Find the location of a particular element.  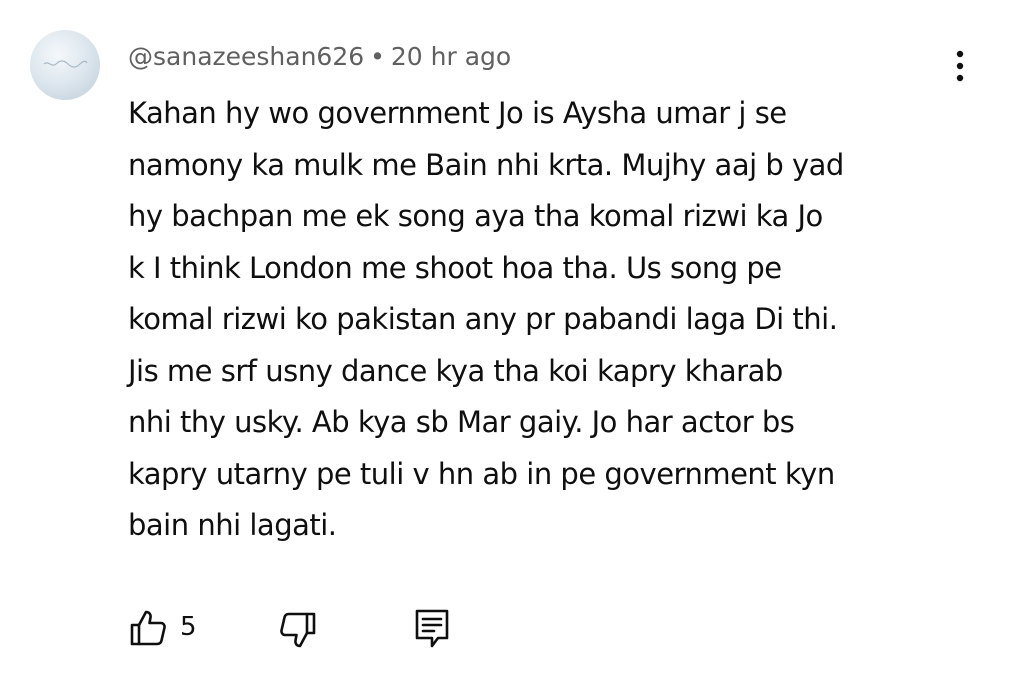

more-options-button is located at coordinates (960, 66).